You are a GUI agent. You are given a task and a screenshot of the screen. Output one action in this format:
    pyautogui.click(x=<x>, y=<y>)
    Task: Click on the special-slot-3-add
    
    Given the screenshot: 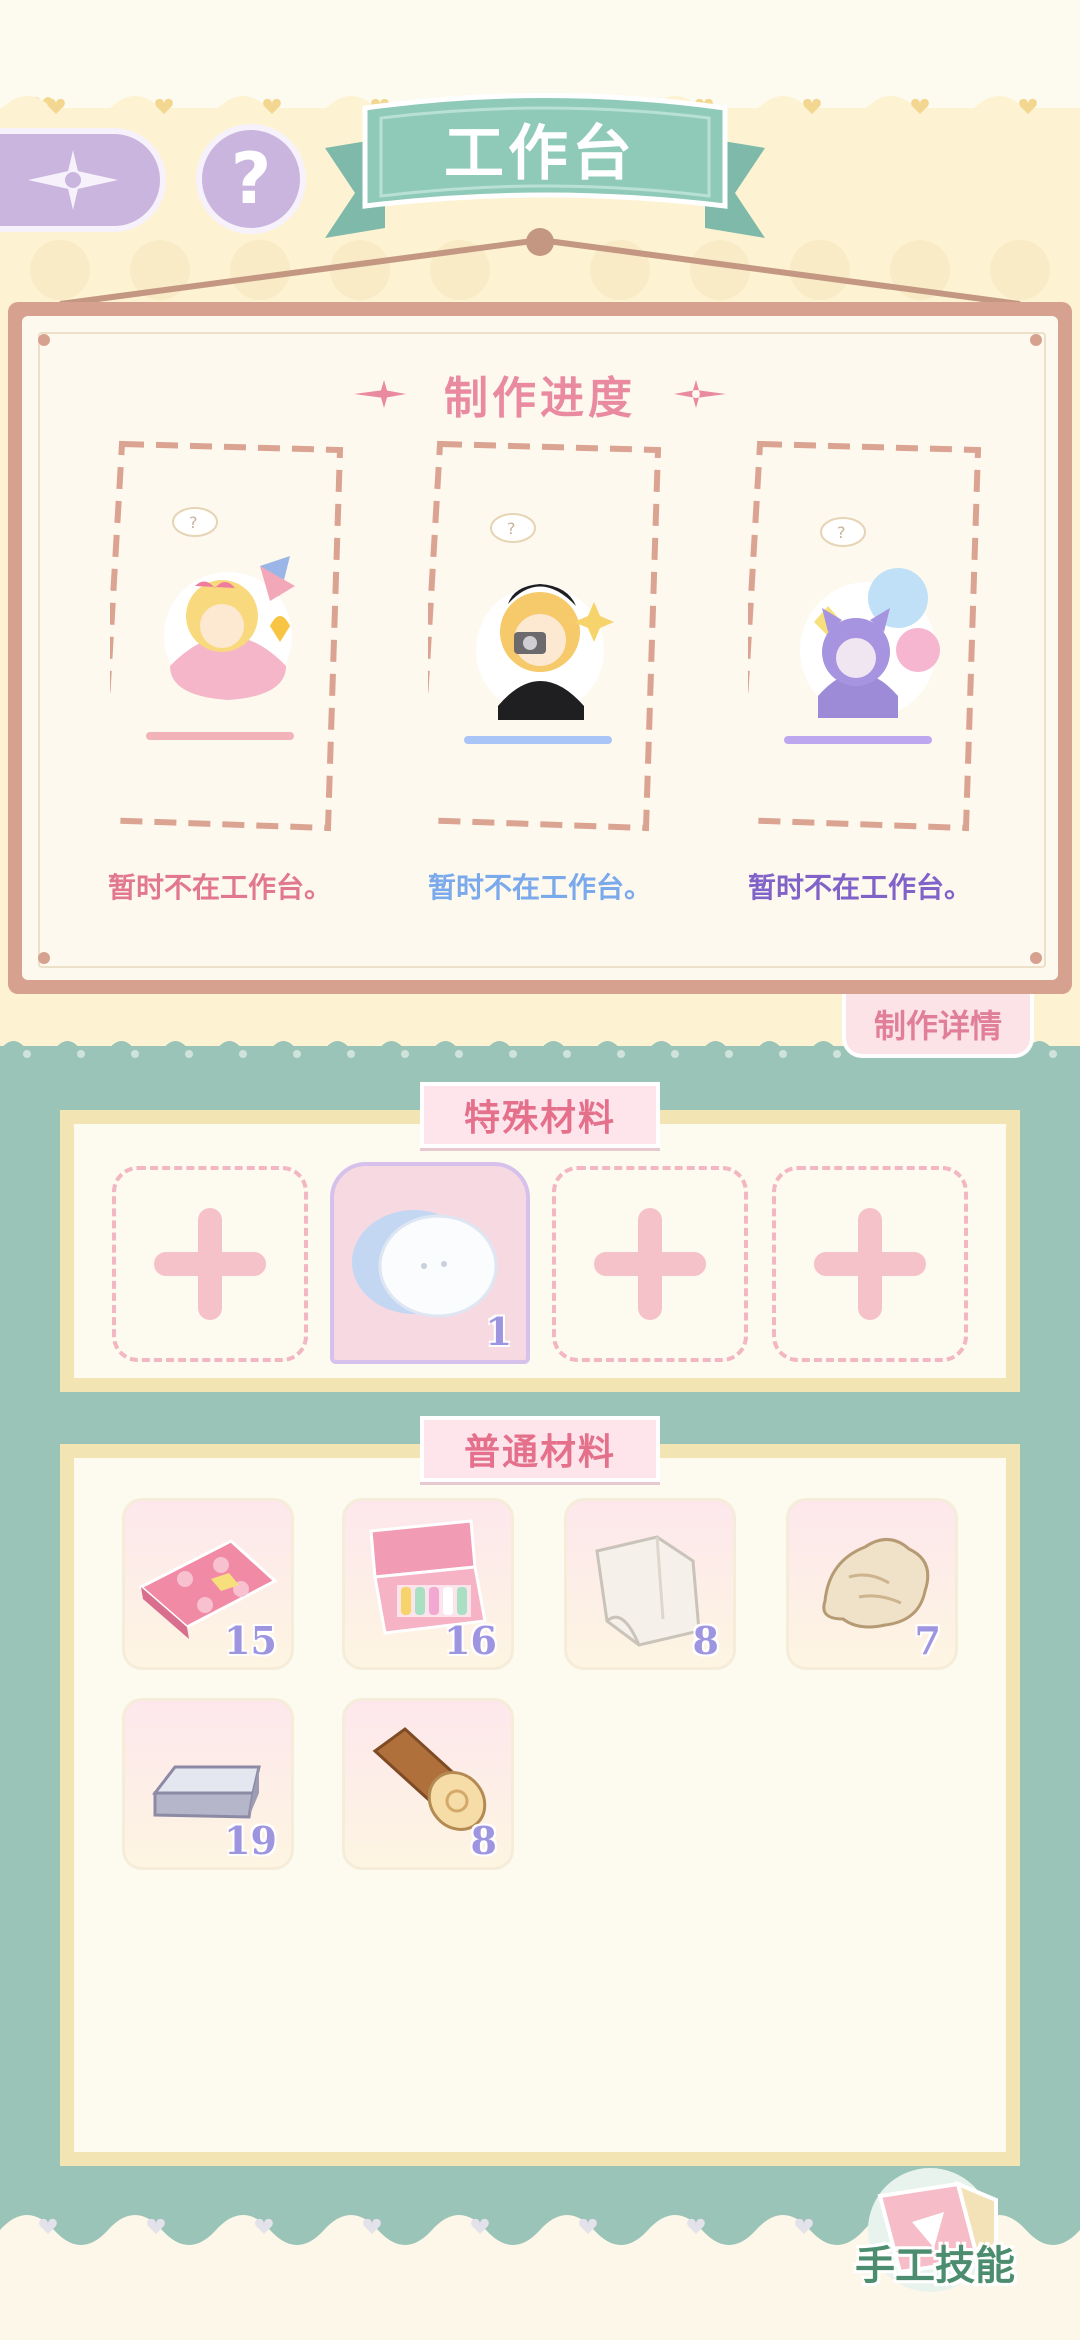 What is the action you would take?
    pyautogui.click(x=650, y=1264)
    